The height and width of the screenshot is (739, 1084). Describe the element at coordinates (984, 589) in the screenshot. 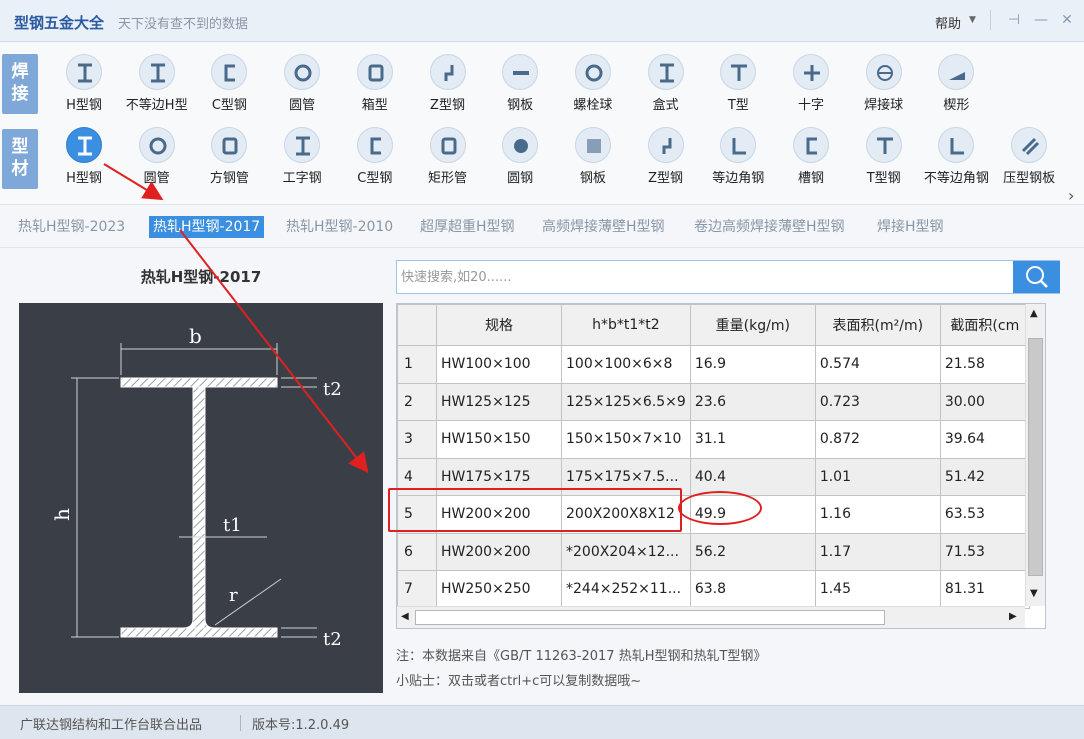

I see `table-cell: 81.31` at that location.